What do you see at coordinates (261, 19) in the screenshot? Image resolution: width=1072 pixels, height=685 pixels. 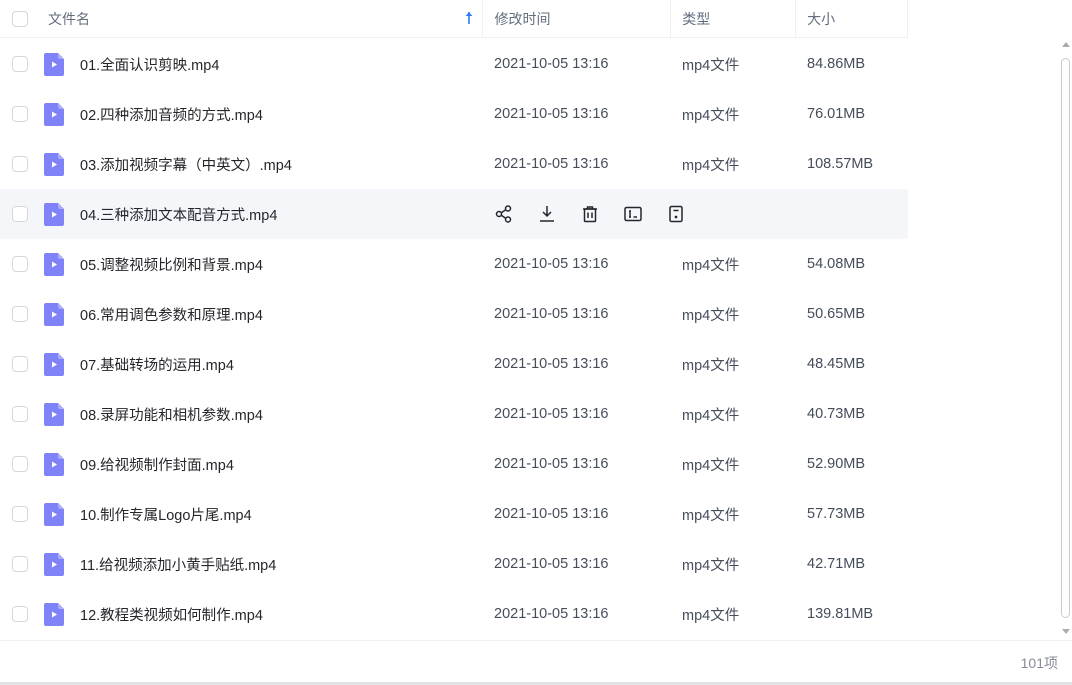 I see `header-name: 文件名` at bounding box center [261, 19].